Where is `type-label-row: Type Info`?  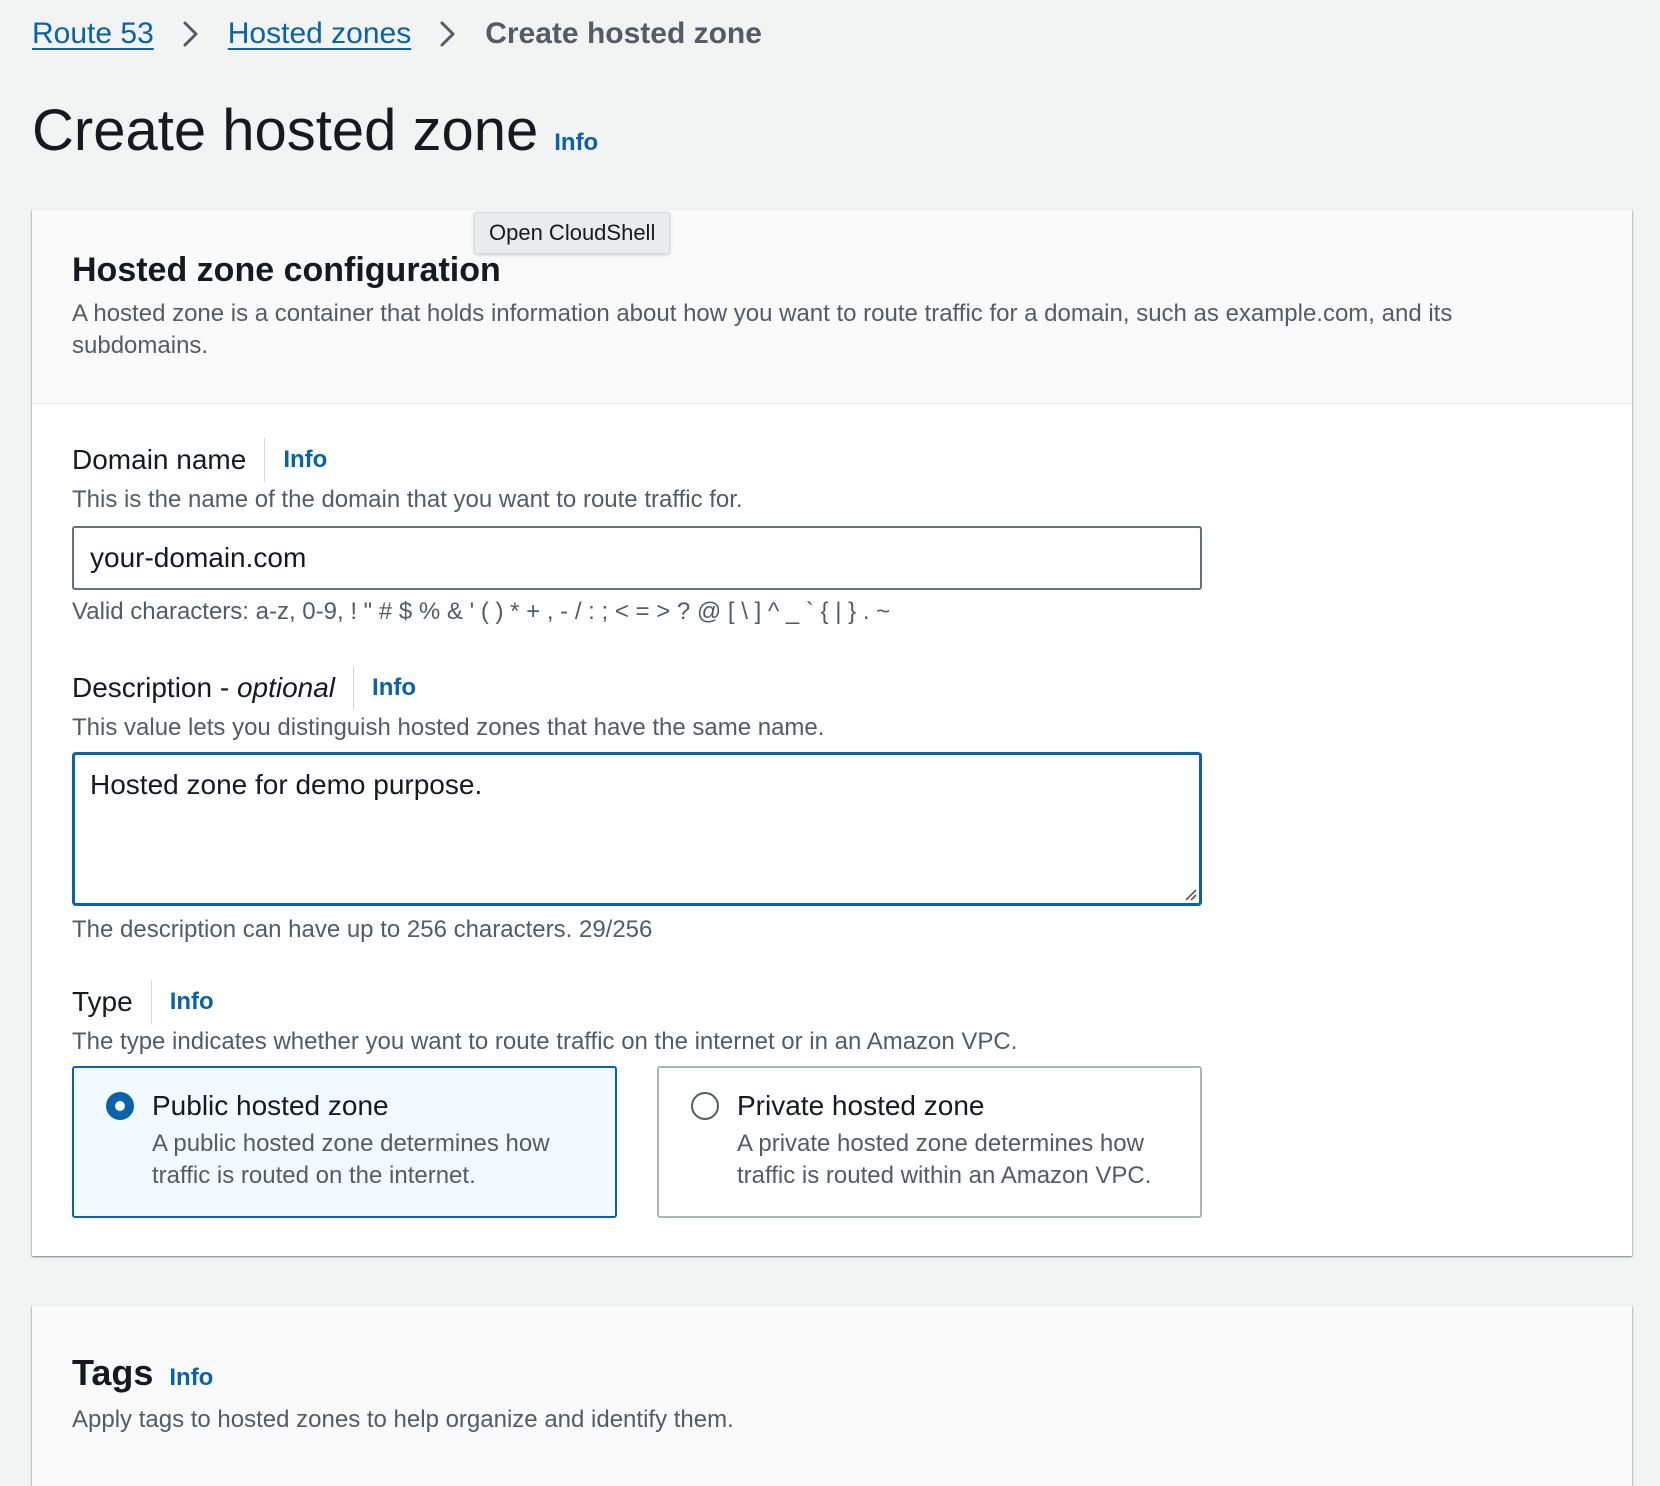
type-label-row: Type Info is located at coordinates (832, 1002).